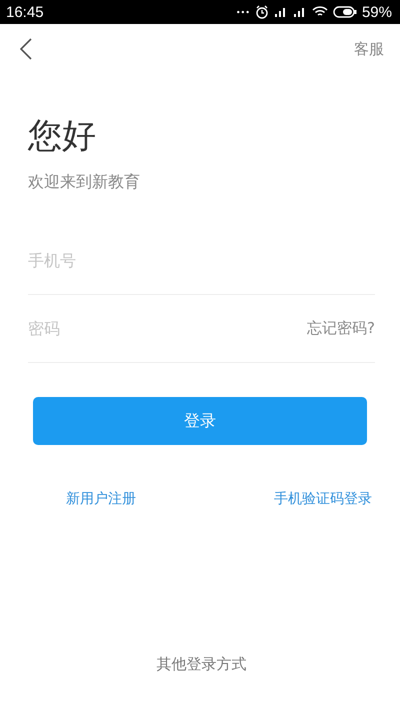  I want to click on notification-dots: •••, so click(243, 12).